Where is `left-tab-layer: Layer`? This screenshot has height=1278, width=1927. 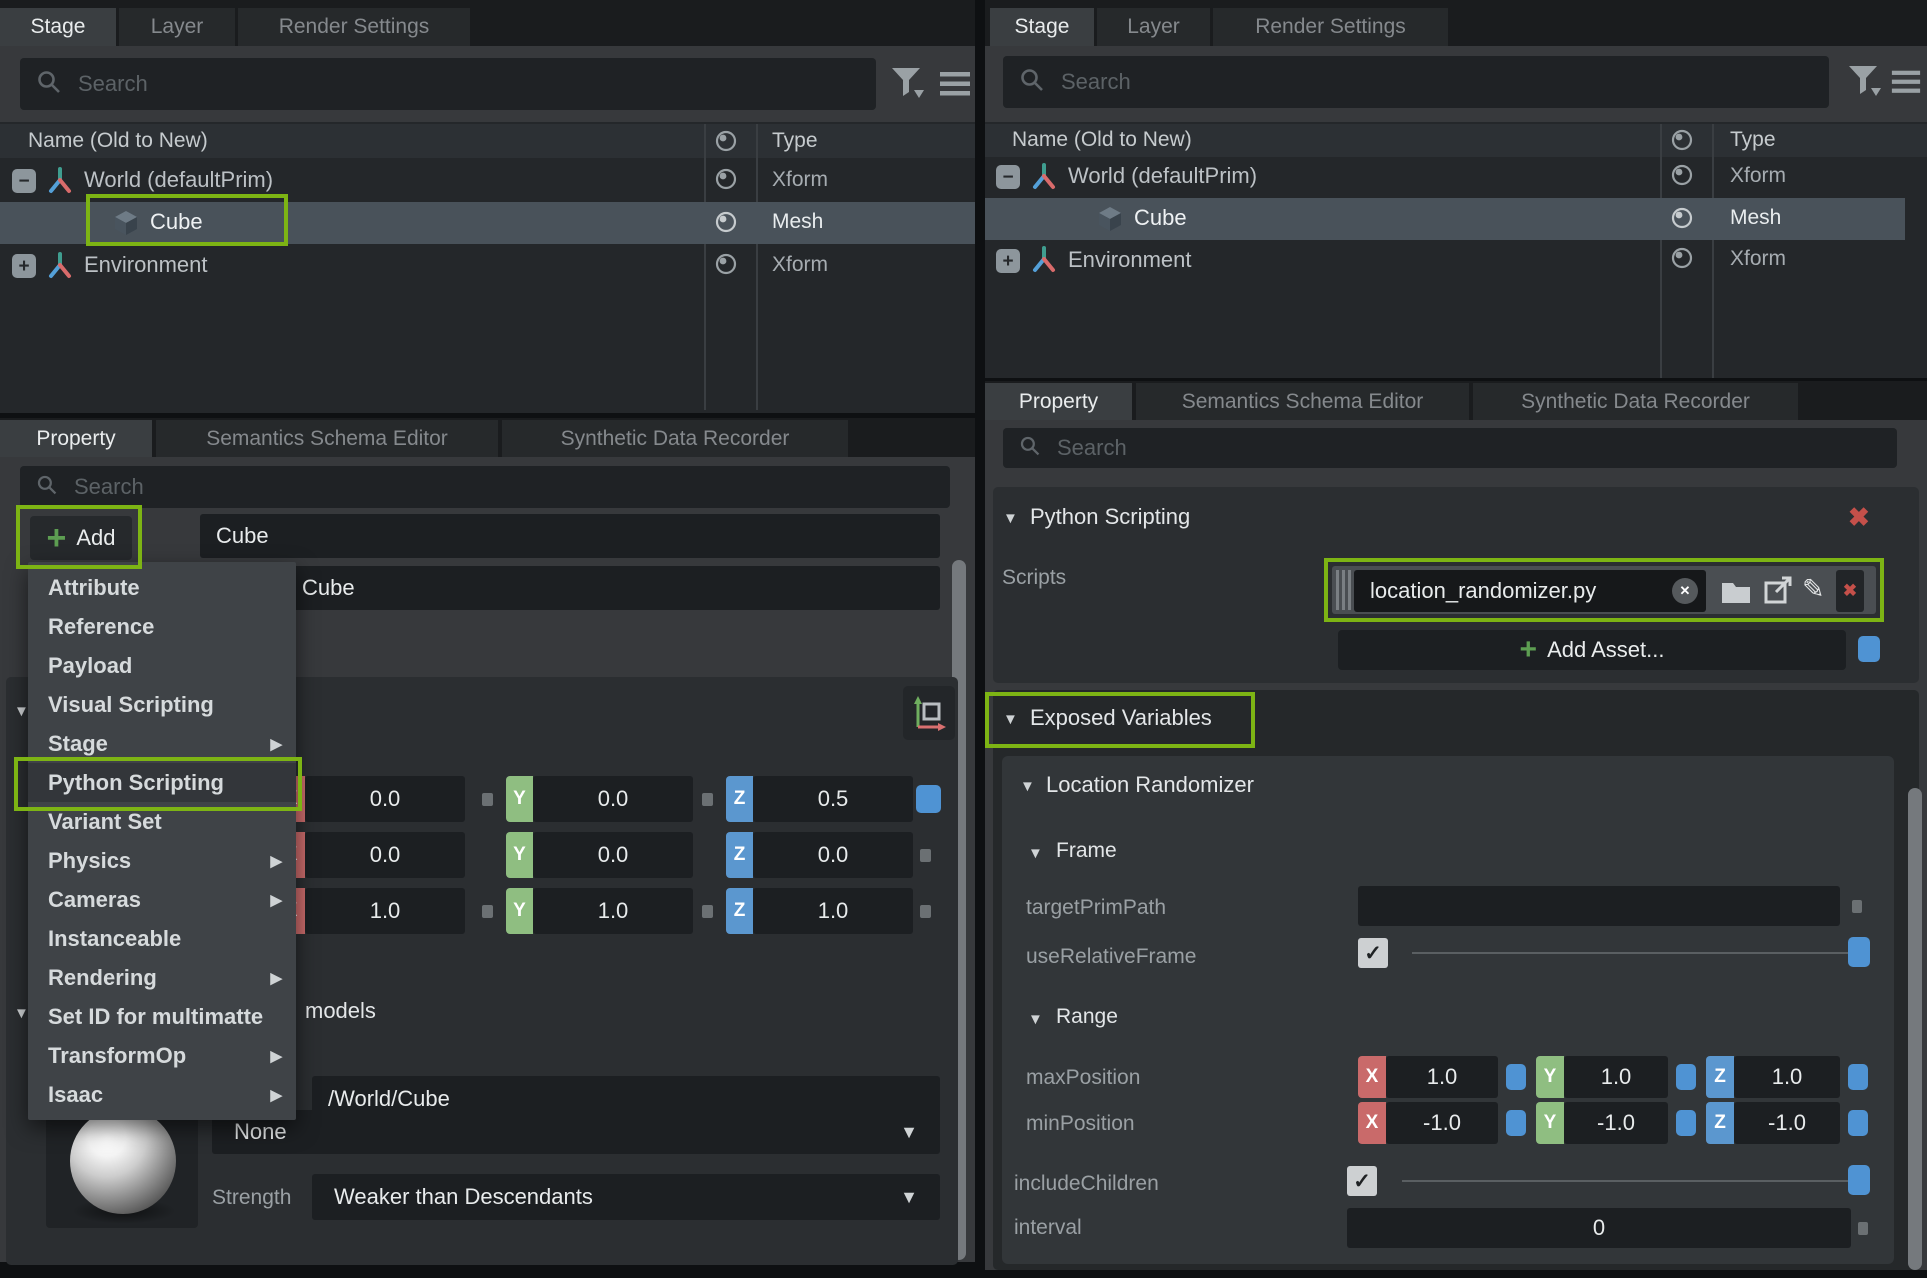 left-tab-layer: Layer is located at coordinates (177, 27).